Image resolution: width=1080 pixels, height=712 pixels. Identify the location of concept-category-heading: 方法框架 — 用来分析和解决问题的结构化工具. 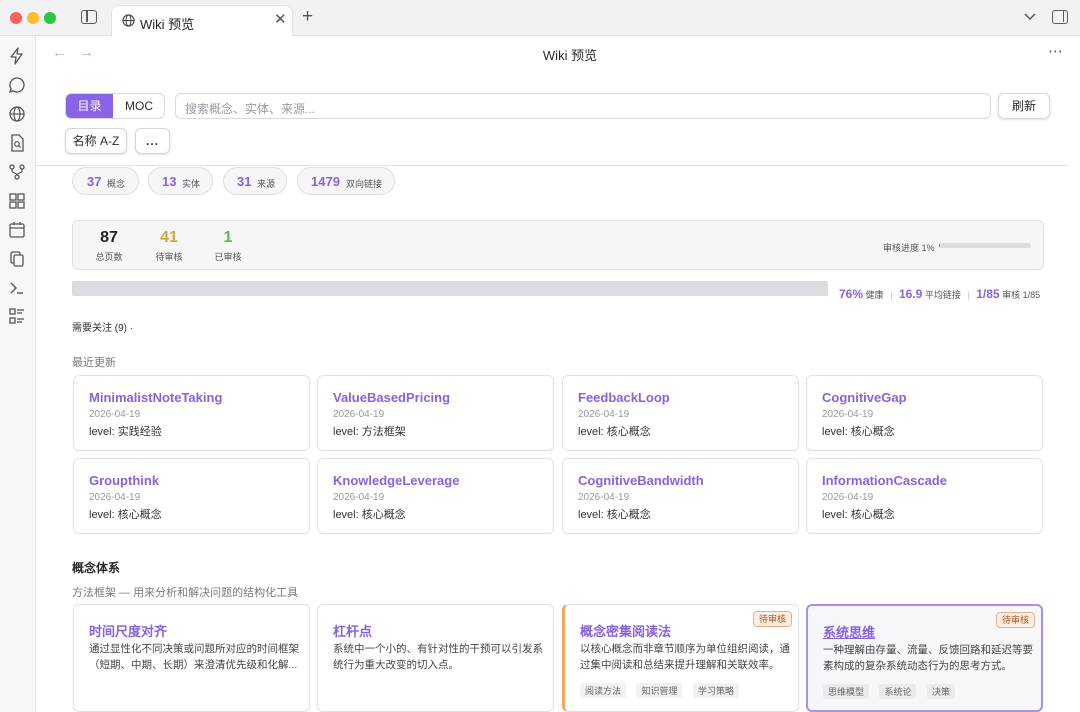
(185, 593).